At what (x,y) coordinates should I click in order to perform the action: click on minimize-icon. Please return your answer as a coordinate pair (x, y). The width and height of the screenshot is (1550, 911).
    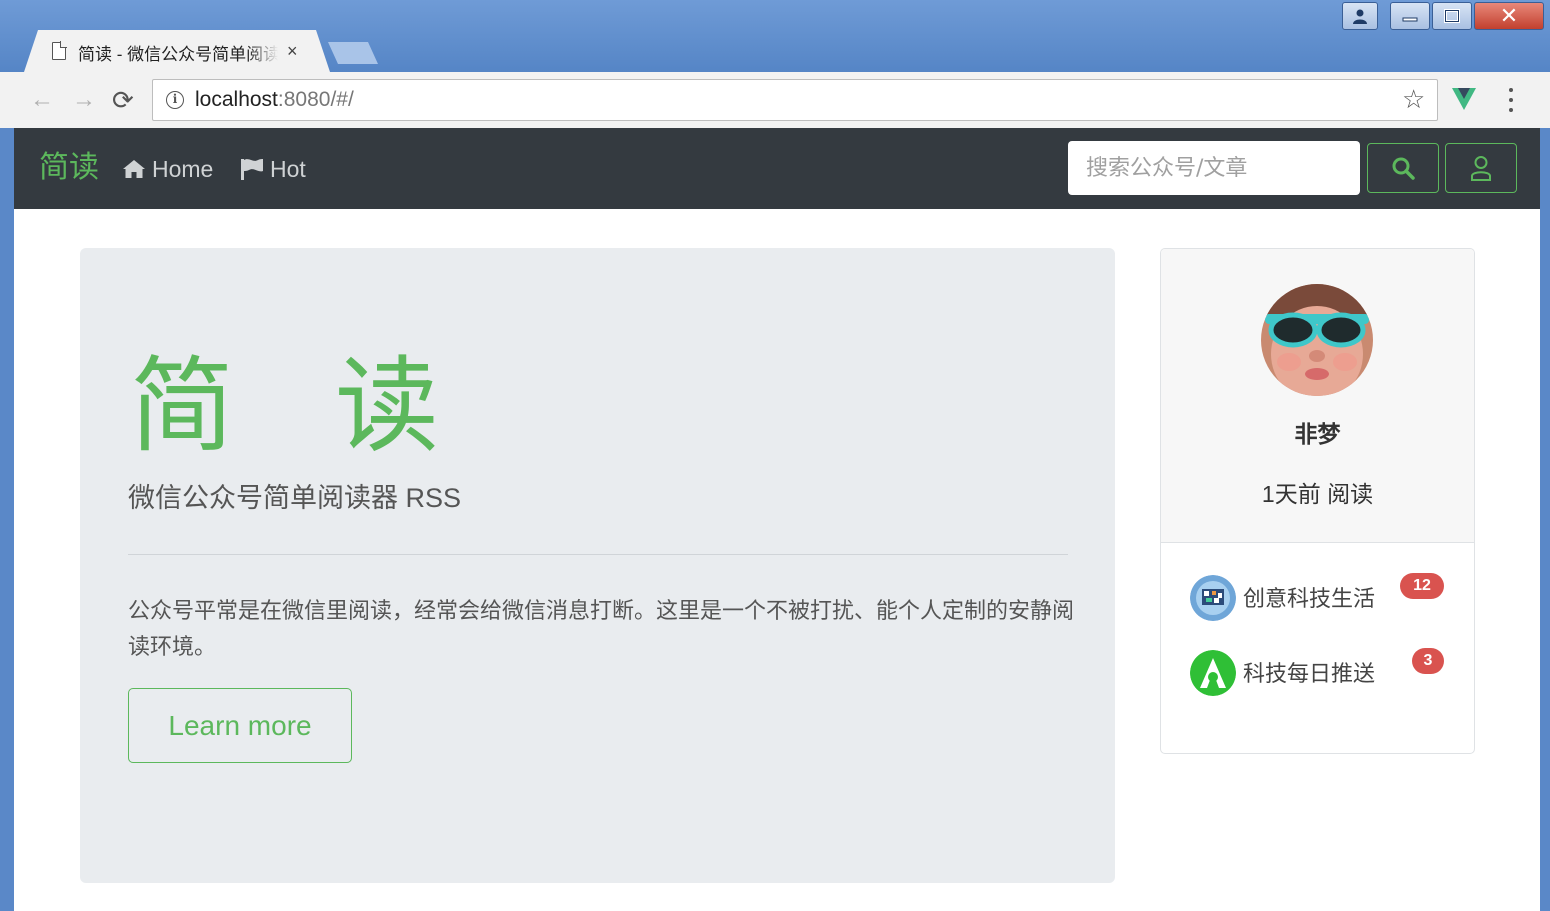
    Looking at the image, I should click on (1410, 19).